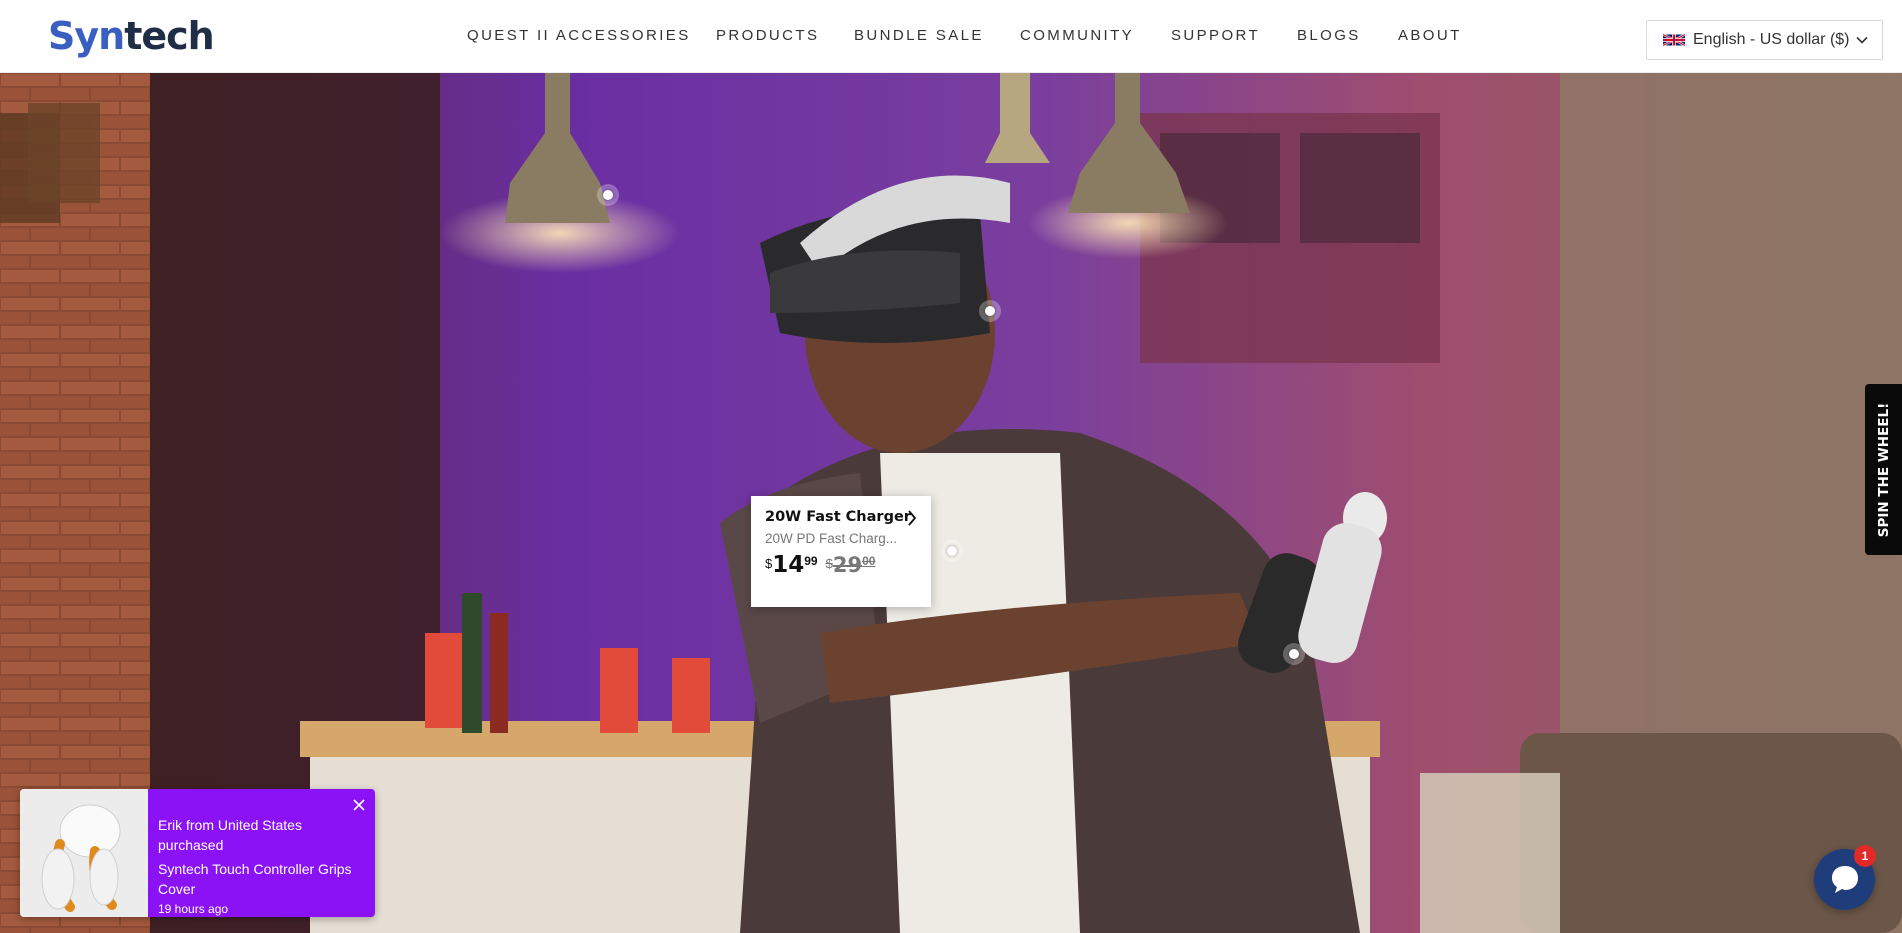 Image resolution: width=1902 pixels, height=933 pixels. What do you see at coordinates (86, 36) in the screenshot?
I see `logo-text-syn: Syn` at bounding box center [86, 36].